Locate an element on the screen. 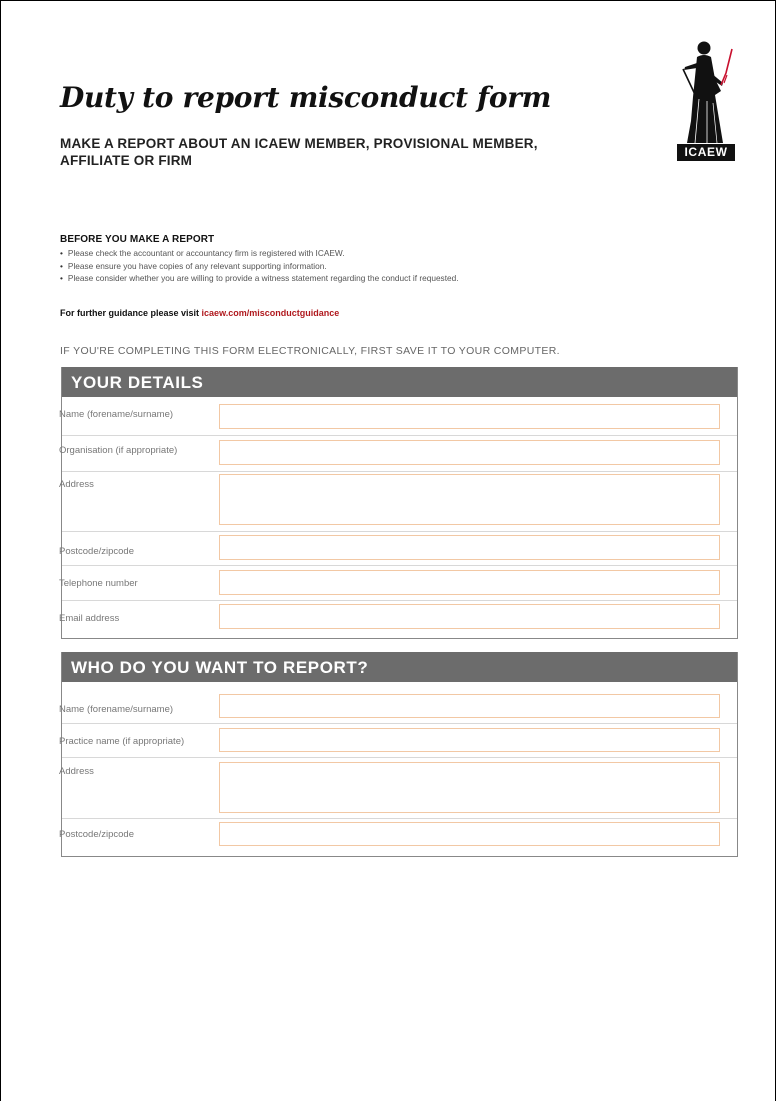 The width and height of the screenshot is (778, 1101). field-label: Telephone number is located at coordinates (98, 583).